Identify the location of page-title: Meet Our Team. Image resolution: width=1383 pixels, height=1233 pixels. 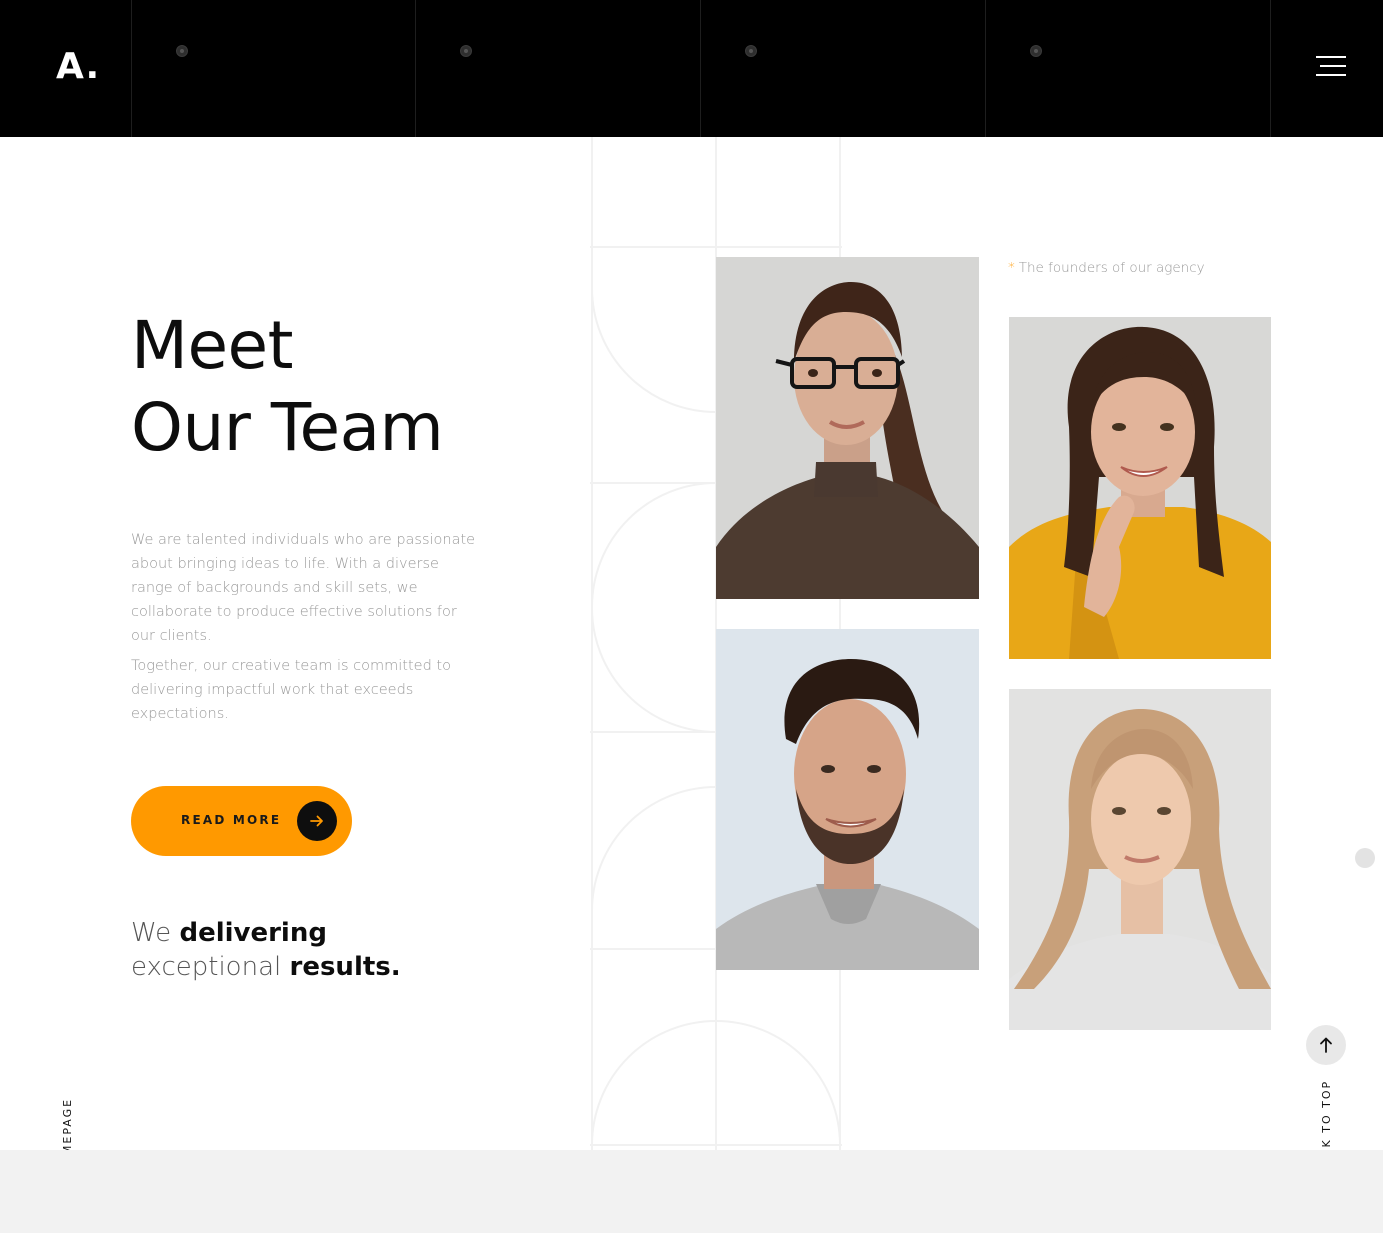
(287, 387).